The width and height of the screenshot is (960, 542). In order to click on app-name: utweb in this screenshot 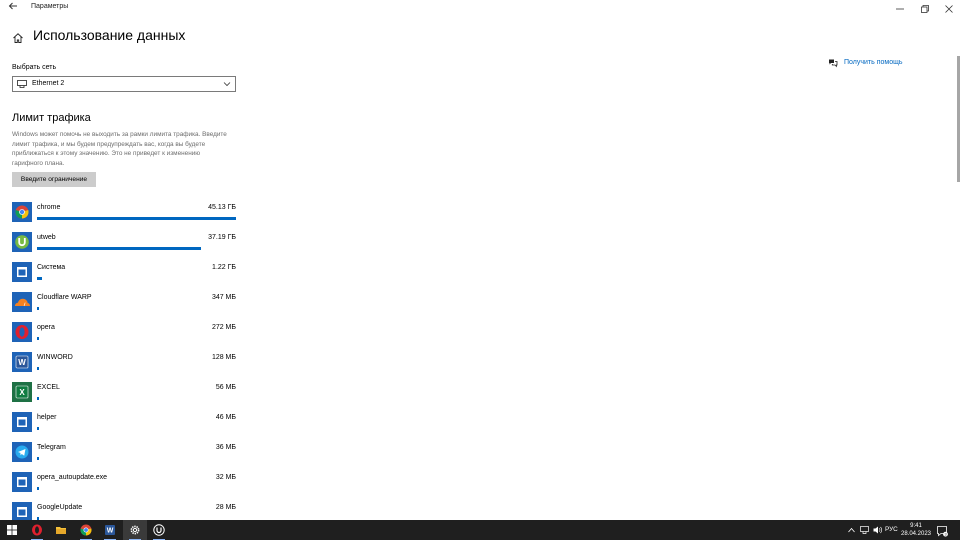, I will do `click(46, 237)`.